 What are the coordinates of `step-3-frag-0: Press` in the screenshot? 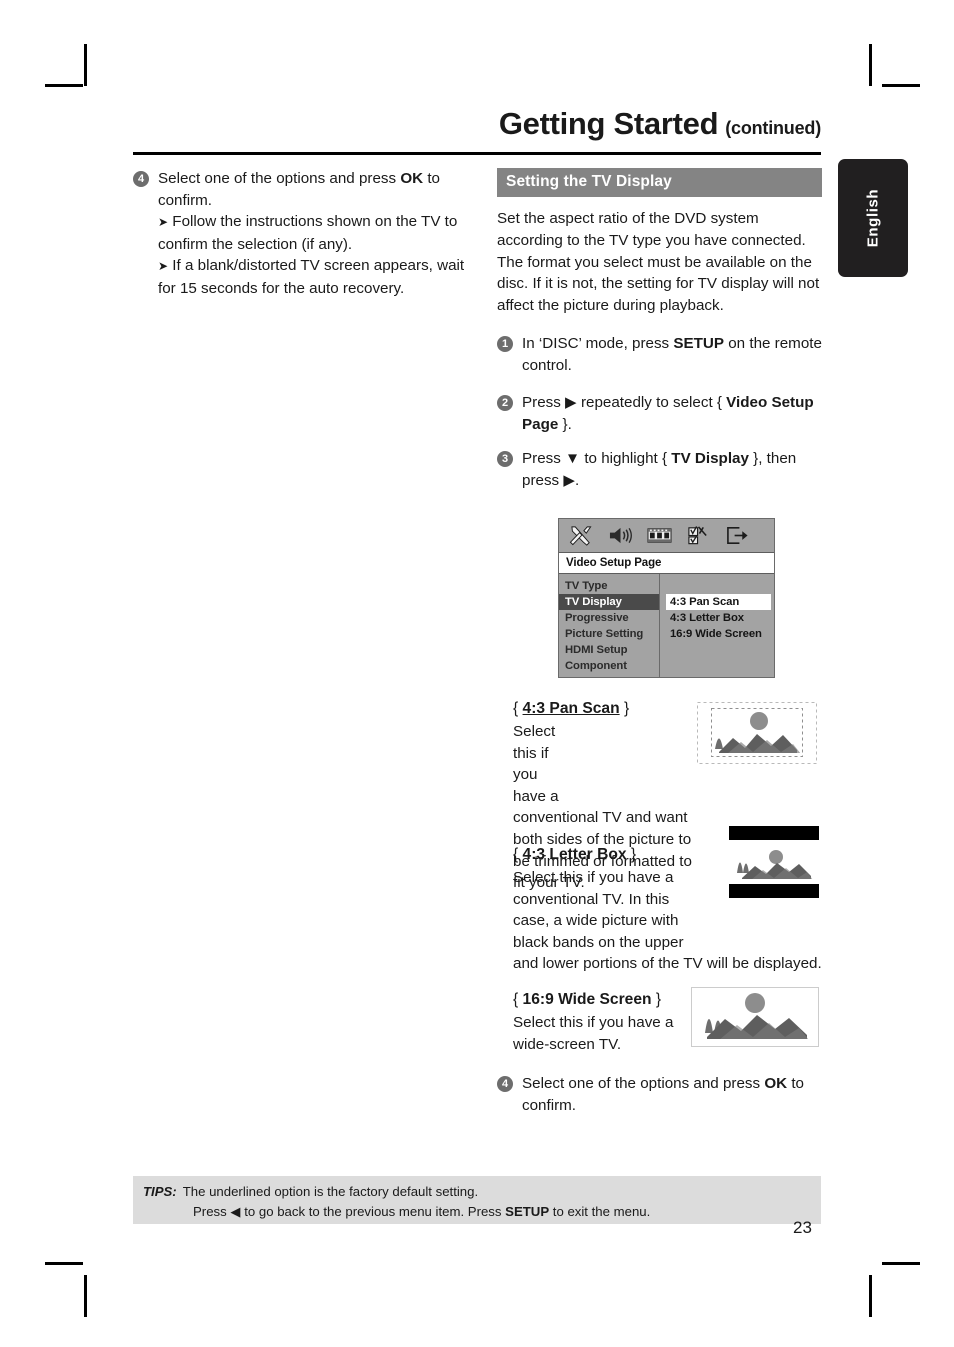 It's located at (544, 459).